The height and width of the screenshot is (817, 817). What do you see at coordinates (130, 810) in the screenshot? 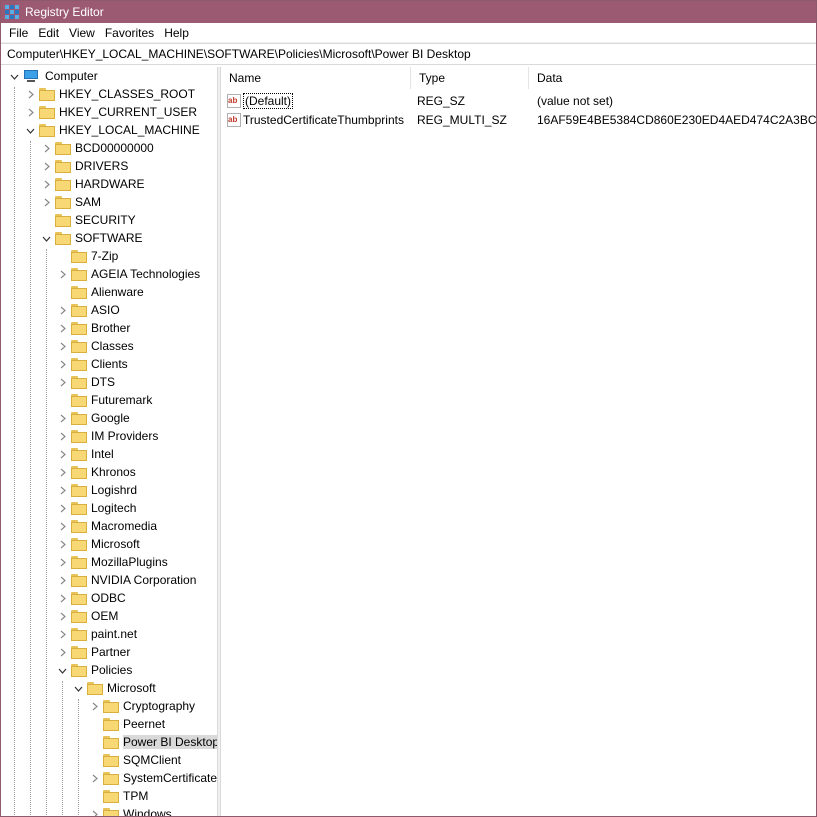
I see `tree-node: Windows` at bounding box center [130, 810].